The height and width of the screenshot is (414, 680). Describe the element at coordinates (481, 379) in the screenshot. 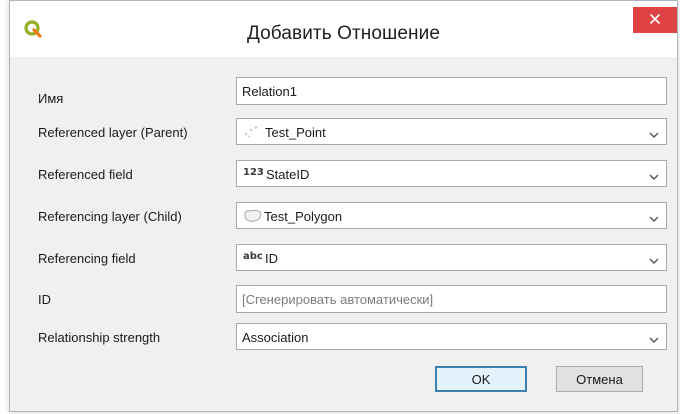

I see `ok-button: OK` at that location.